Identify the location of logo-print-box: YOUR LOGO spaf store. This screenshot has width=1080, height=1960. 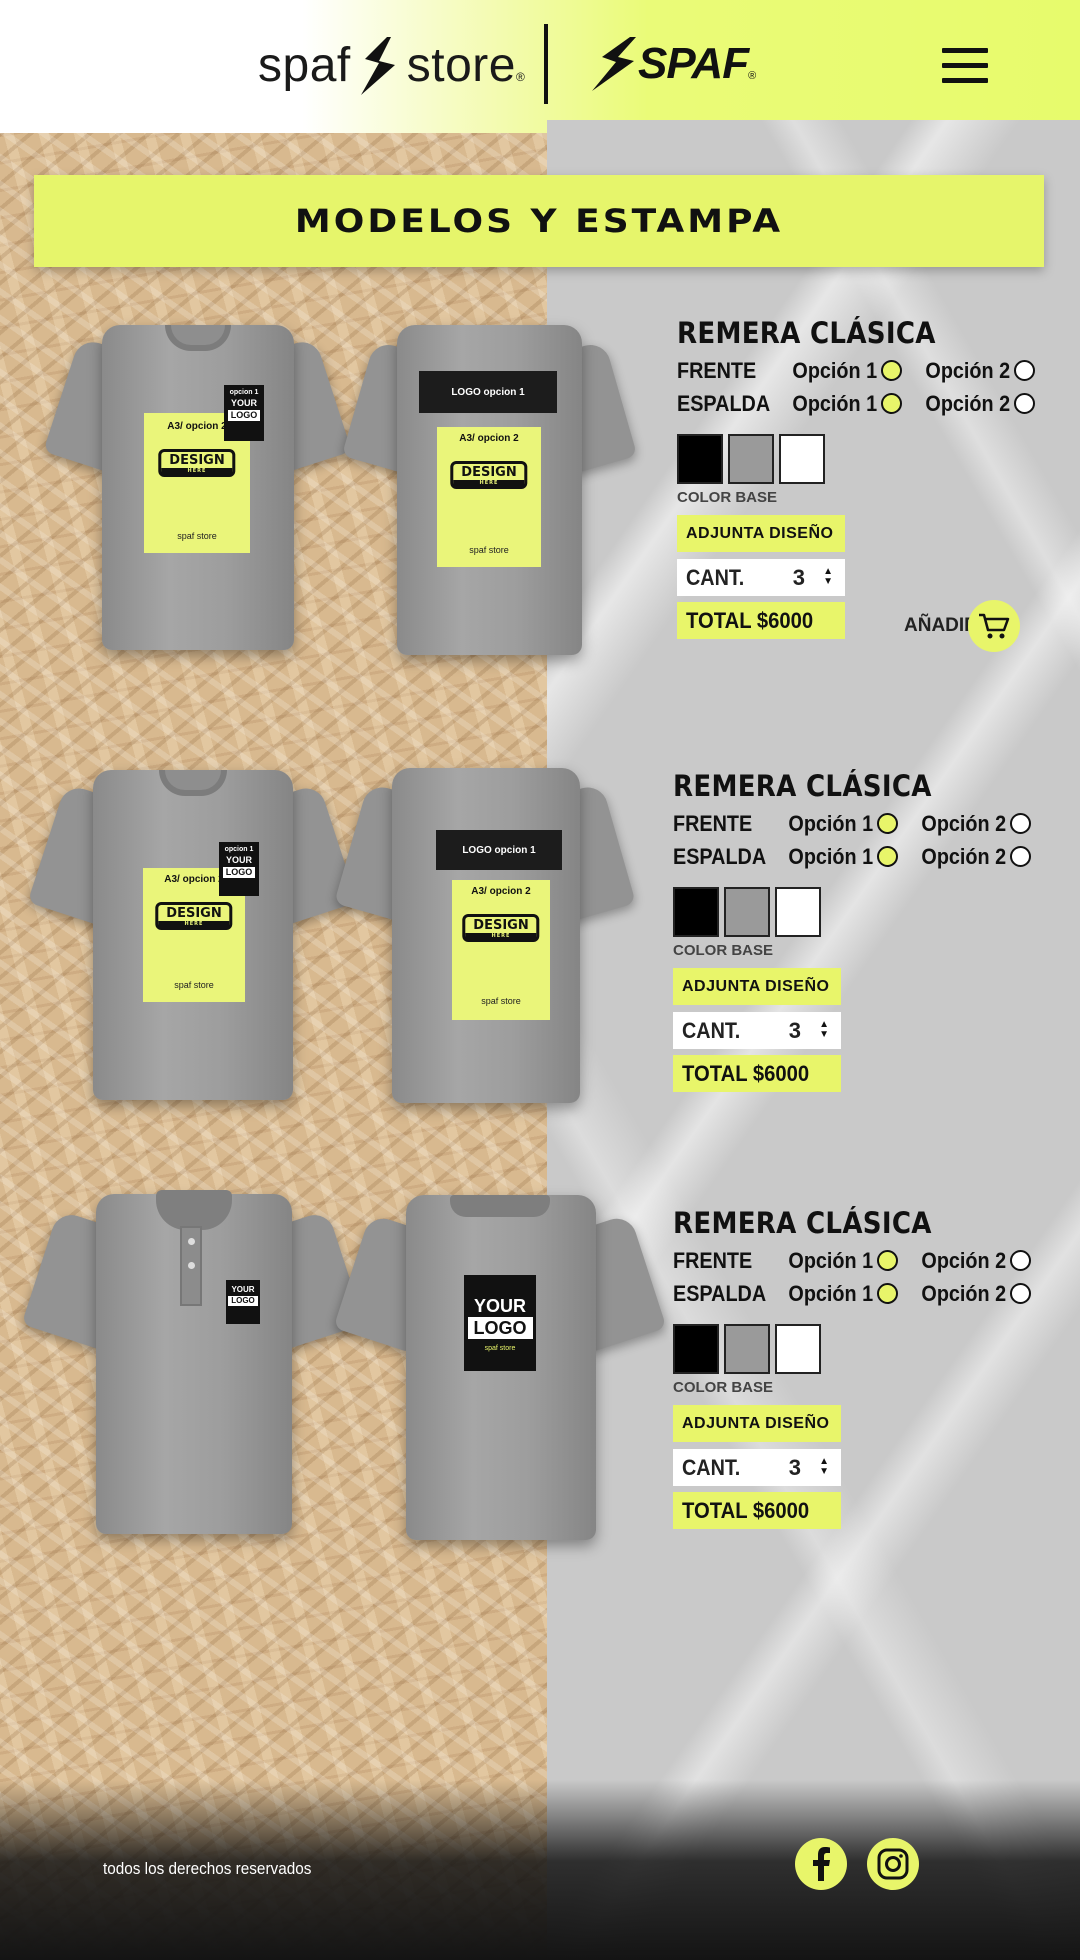
(500, 1323).